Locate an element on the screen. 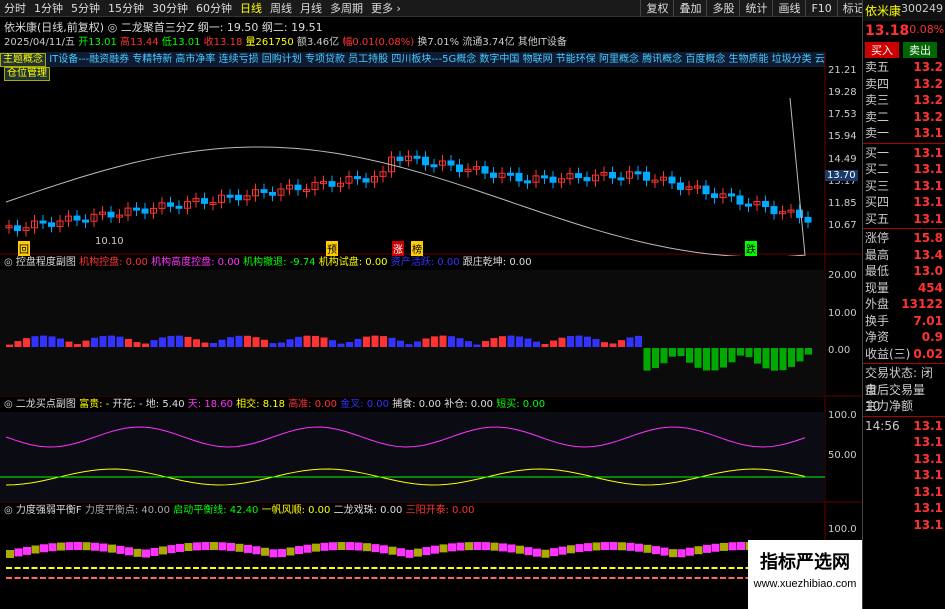  quote-row: 换手 7.01 is located at coordinates (904, 321).